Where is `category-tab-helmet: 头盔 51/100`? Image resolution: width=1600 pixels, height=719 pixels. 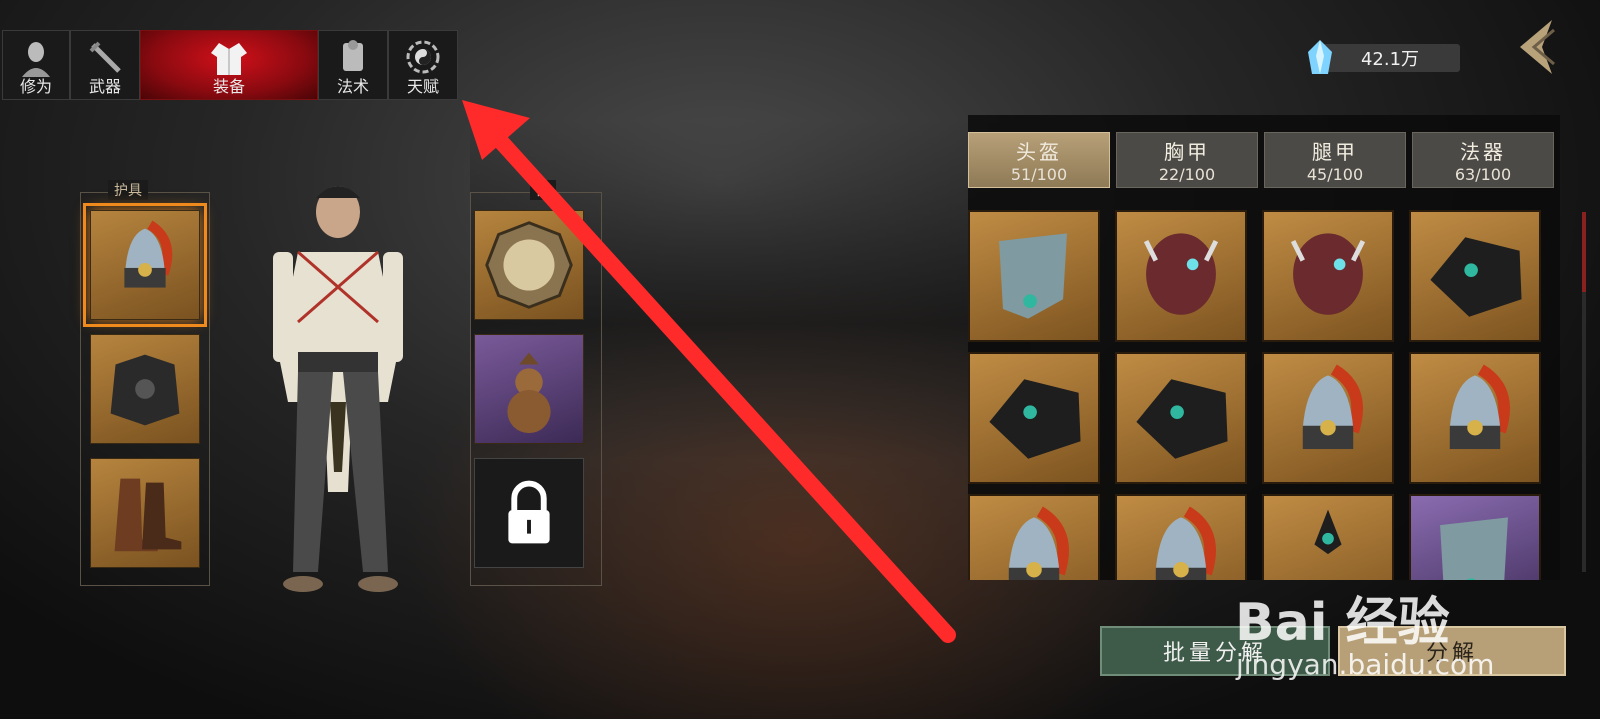 category-tab-helmet: 头盔 51/100 is located at coordinates (1039, 160).